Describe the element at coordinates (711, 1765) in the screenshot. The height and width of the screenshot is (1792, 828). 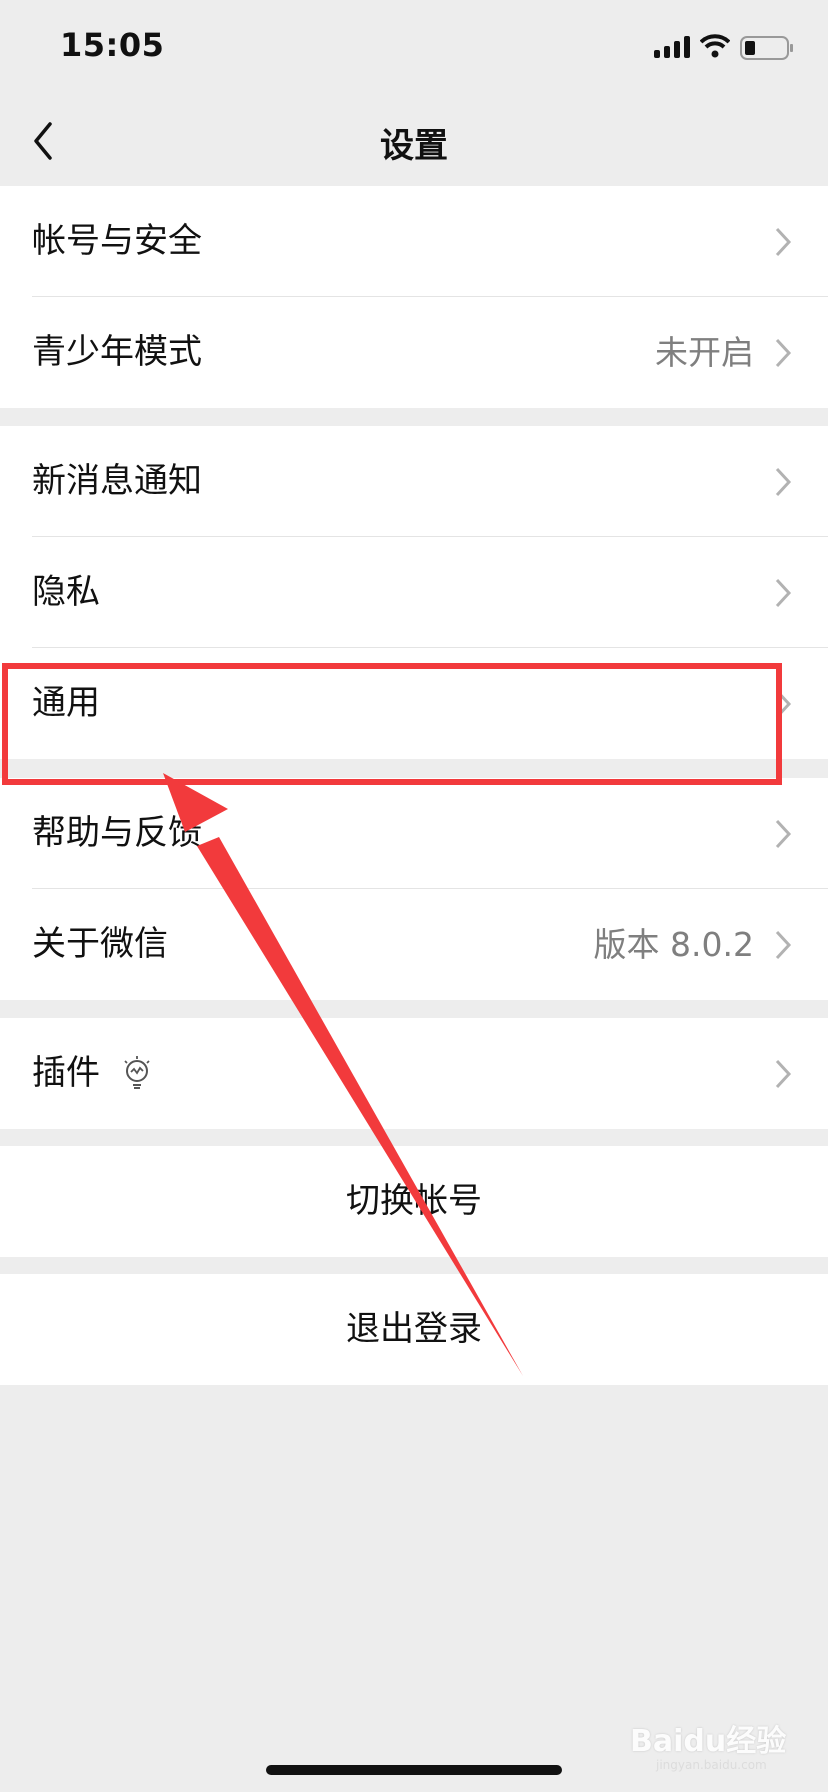
I see `baidu-watermark-url: jingyan.baidu.com` at that location.